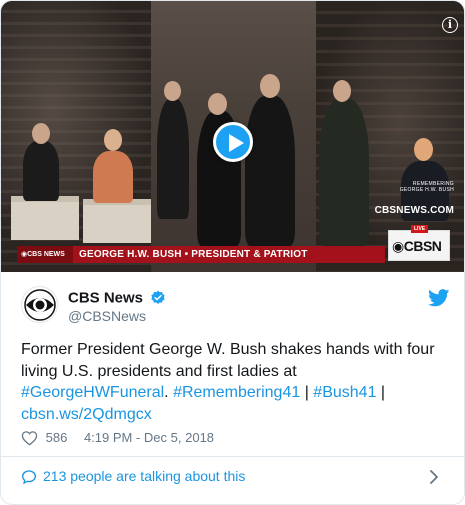 This screenshot has width=465, height=505. What do you see at coordinates (193, 254) in the screenshot?
I see `ticker-headline: GEORGE H.W. BUSH • PRESIDENT & PATRIOT` at bounding box center [193, 254].